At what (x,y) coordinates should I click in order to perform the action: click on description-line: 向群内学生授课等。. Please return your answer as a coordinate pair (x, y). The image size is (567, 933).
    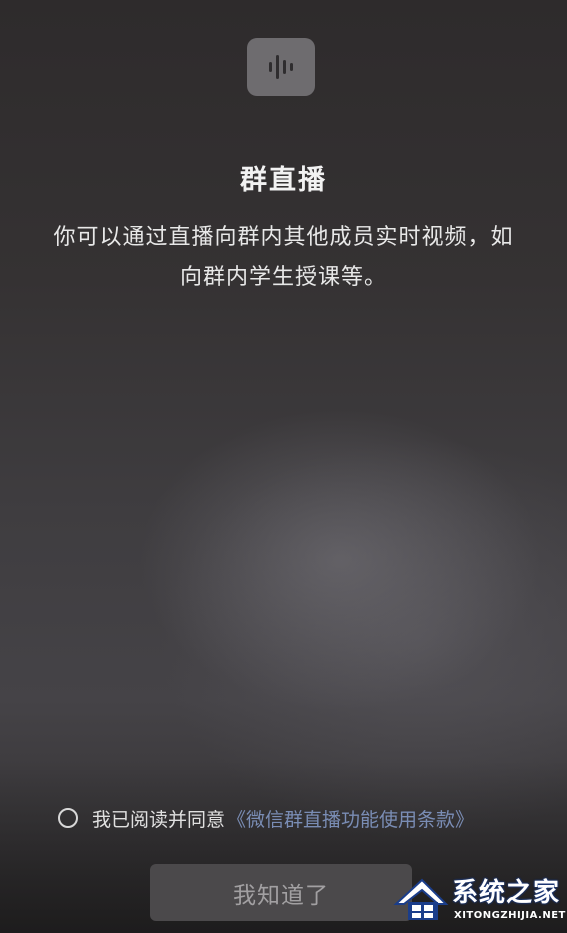
    Looking at the image, I should click on (283, 277).